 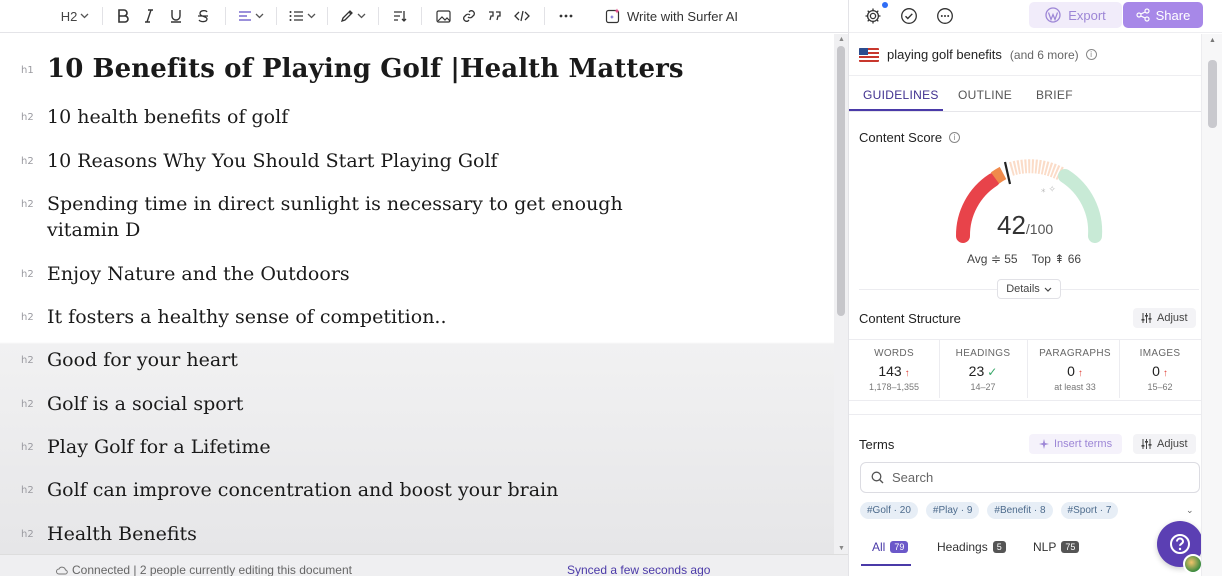 I want to click on document-heading: 10 health benefits of golf, so click(x=167, y=117).